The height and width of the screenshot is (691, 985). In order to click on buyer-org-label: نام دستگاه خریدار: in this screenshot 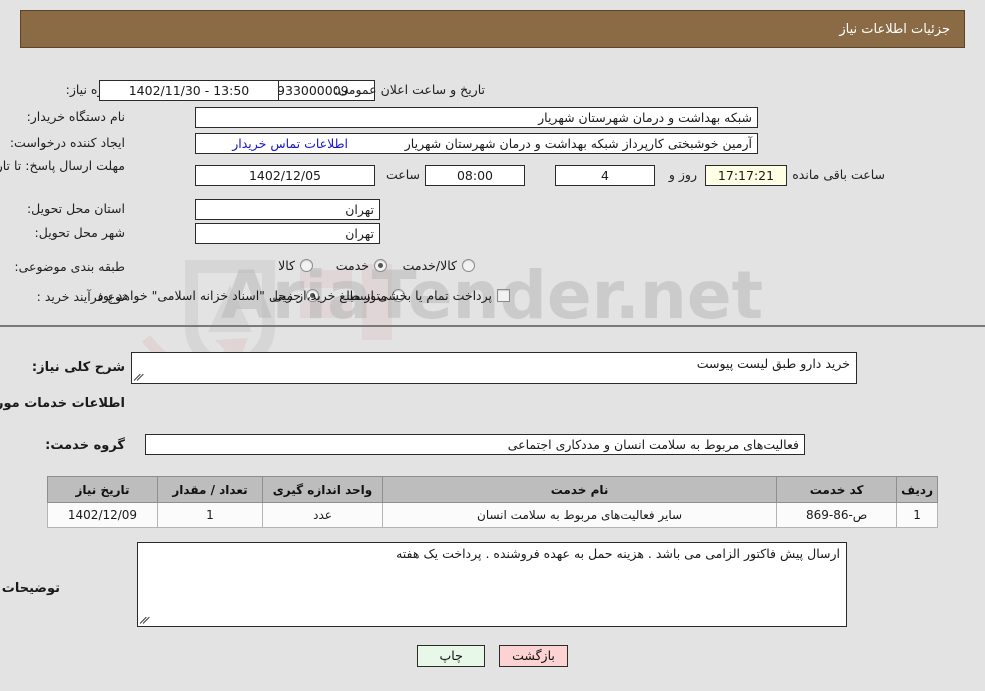, I will do `click(75, 116)`.